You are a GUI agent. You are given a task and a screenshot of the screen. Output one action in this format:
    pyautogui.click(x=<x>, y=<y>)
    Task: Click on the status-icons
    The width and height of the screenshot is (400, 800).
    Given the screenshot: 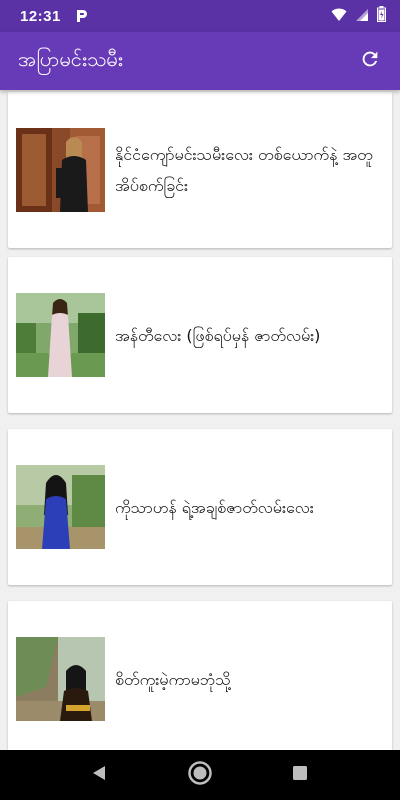 What is the action you would take?
    pyautogui.click(x=358, y=16)
    